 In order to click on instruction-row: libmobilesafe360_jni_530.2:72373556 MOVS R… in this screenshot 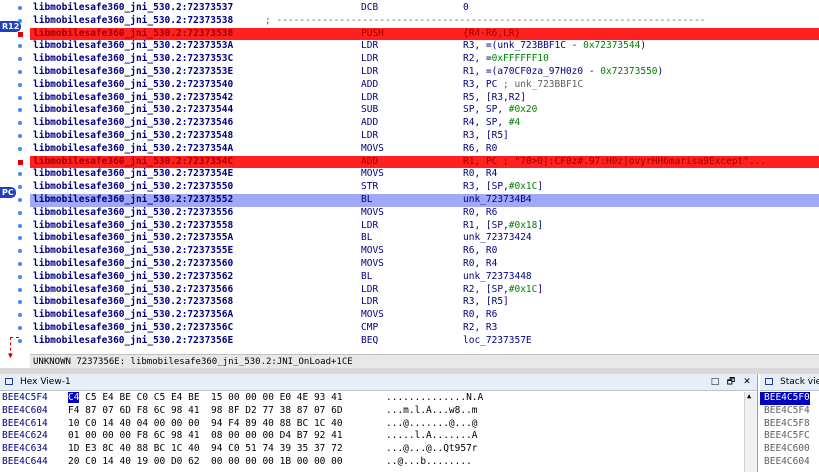, I will do `click(424, 213)`.